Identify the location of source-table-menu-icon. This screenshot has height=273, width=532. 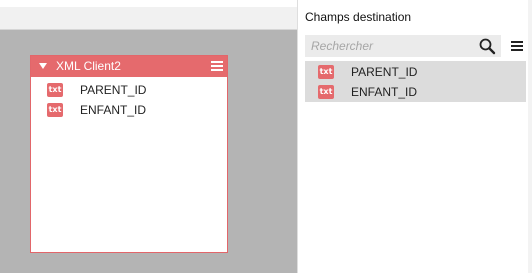
(217, 66).